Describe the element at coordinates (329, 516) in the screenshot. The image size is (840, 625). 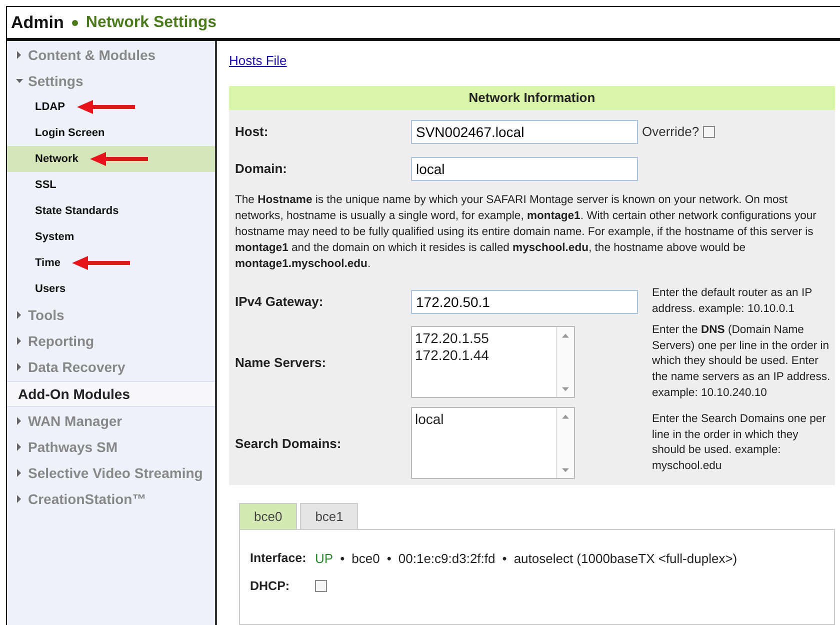
I see `interface-tab: bce1` at that location.